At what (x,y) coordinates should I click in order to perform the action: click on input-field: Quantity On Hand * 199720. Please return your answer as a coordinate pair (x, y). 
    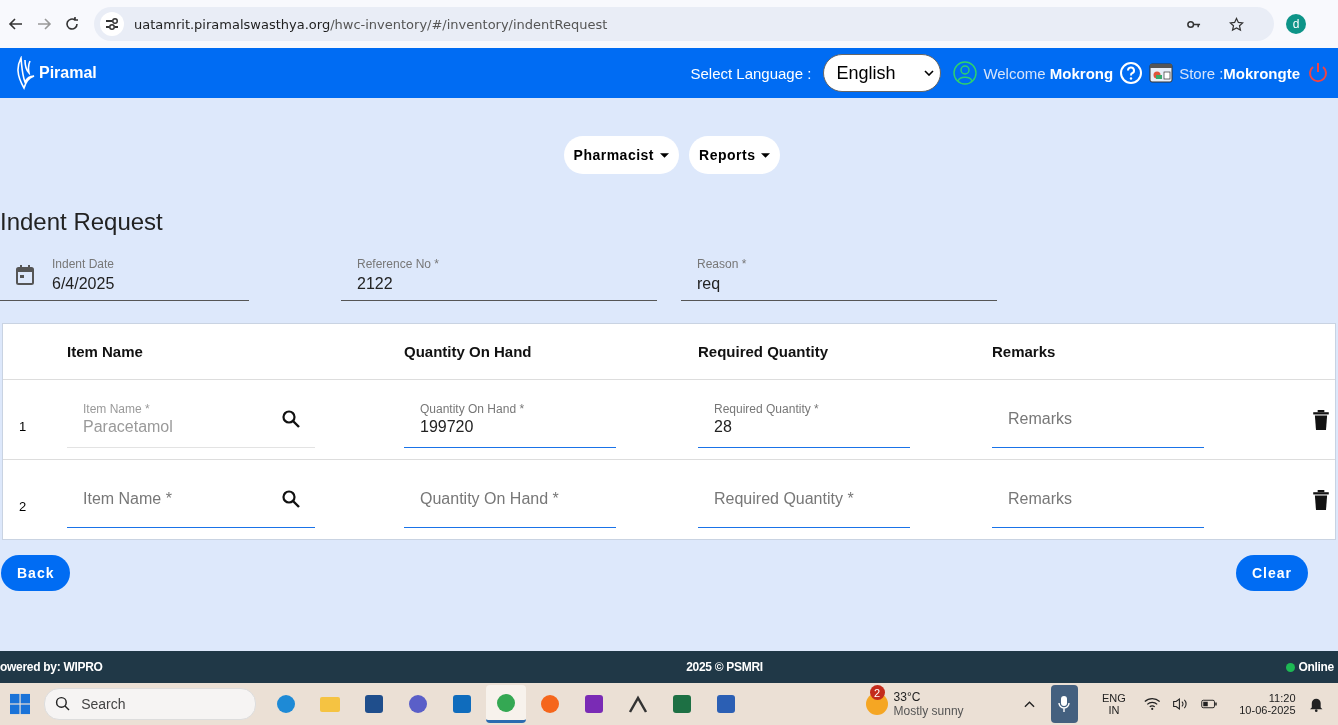
    Looking at the image, I should click on (510, 419).